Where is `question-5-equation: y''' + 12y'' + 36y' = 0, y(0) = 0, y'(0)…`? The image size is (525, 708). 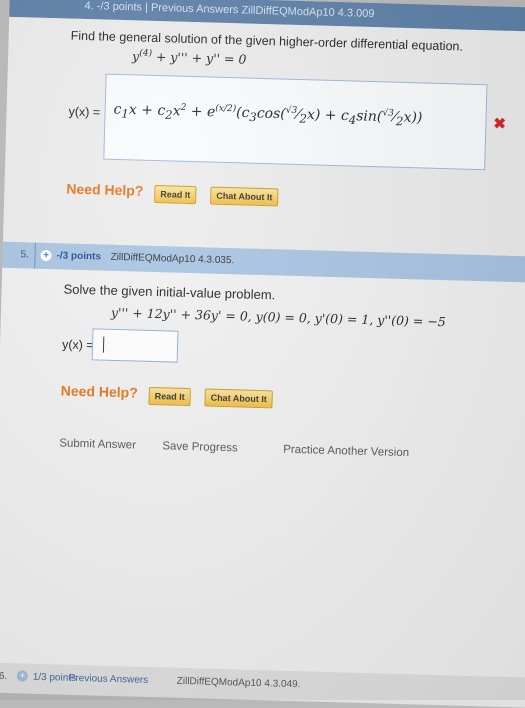 question-5-equation: y''' + 12y'' + 36y' = 0, y(0) = 0, y'(0)… is located at coordinates (278, 317).